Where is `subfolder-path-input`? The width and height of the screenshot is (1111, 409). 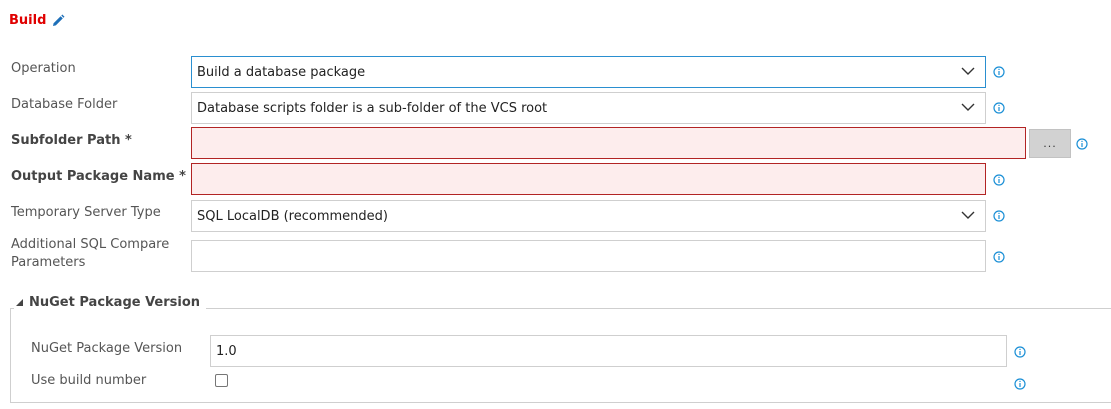 subfolder-path-input is located at coordinates (608, 143).